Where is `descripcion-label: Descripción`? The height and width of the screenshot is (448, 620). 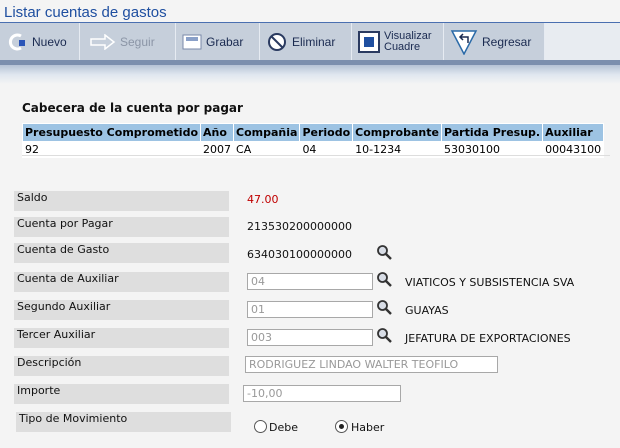
descripcion-label: Descripción is located at coordinates (121, 366).